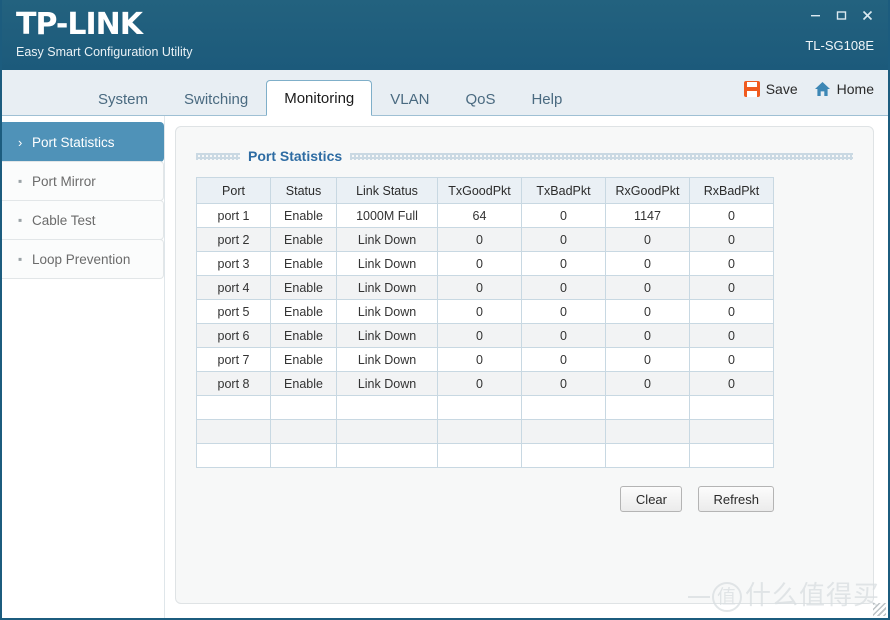 The image size is (890, 620). Describe the element at coordinates (233, 287) in the screenshot. I see `cell-port: port 4` at that location.